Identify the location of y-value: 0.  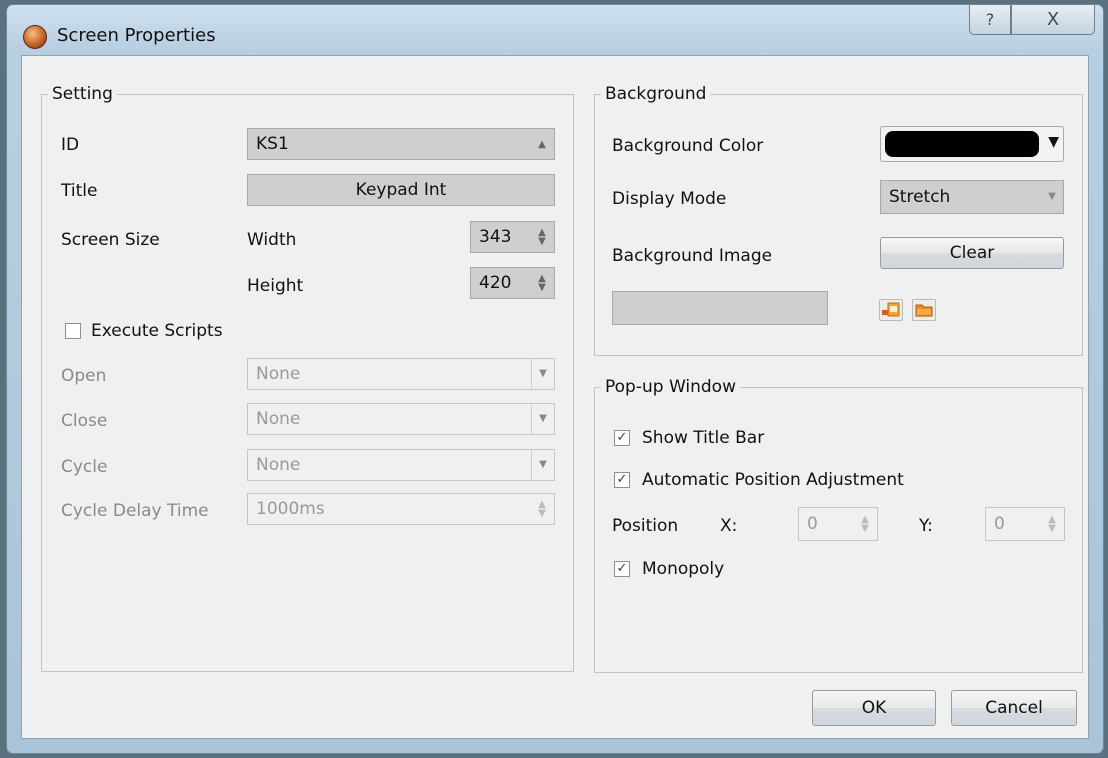
(999, 524).